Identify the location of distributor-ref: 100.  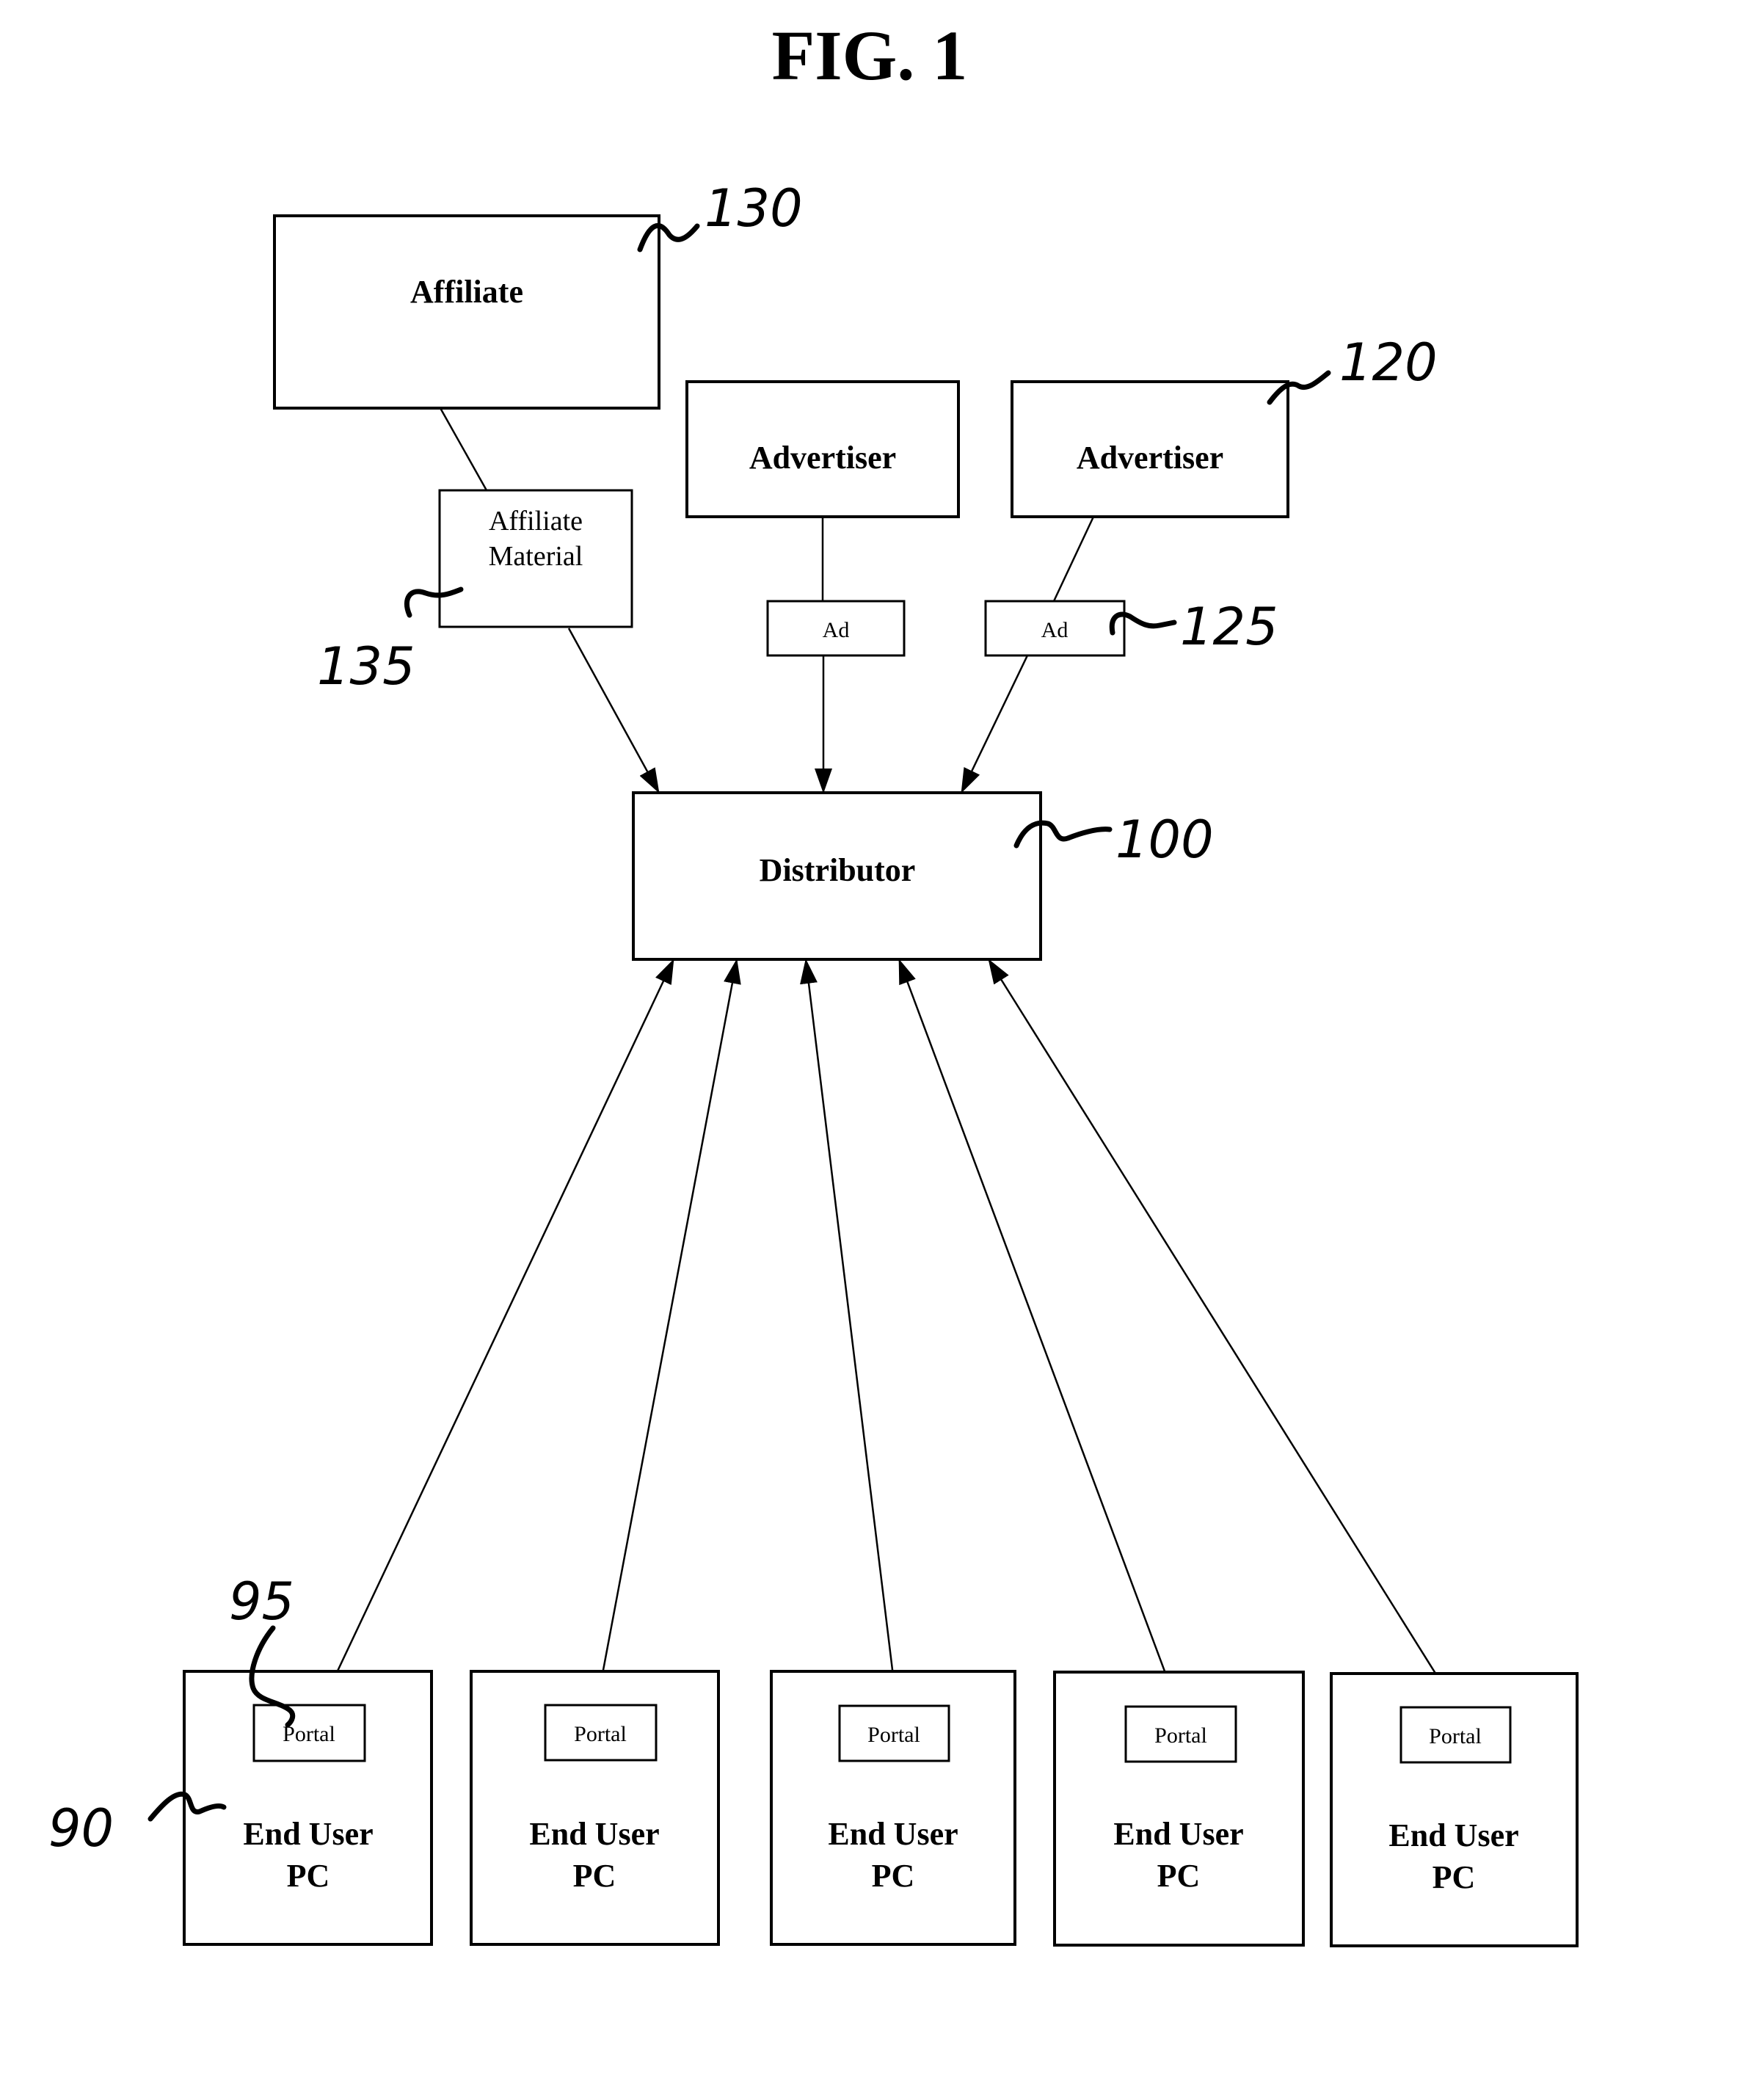
(1164, 840).